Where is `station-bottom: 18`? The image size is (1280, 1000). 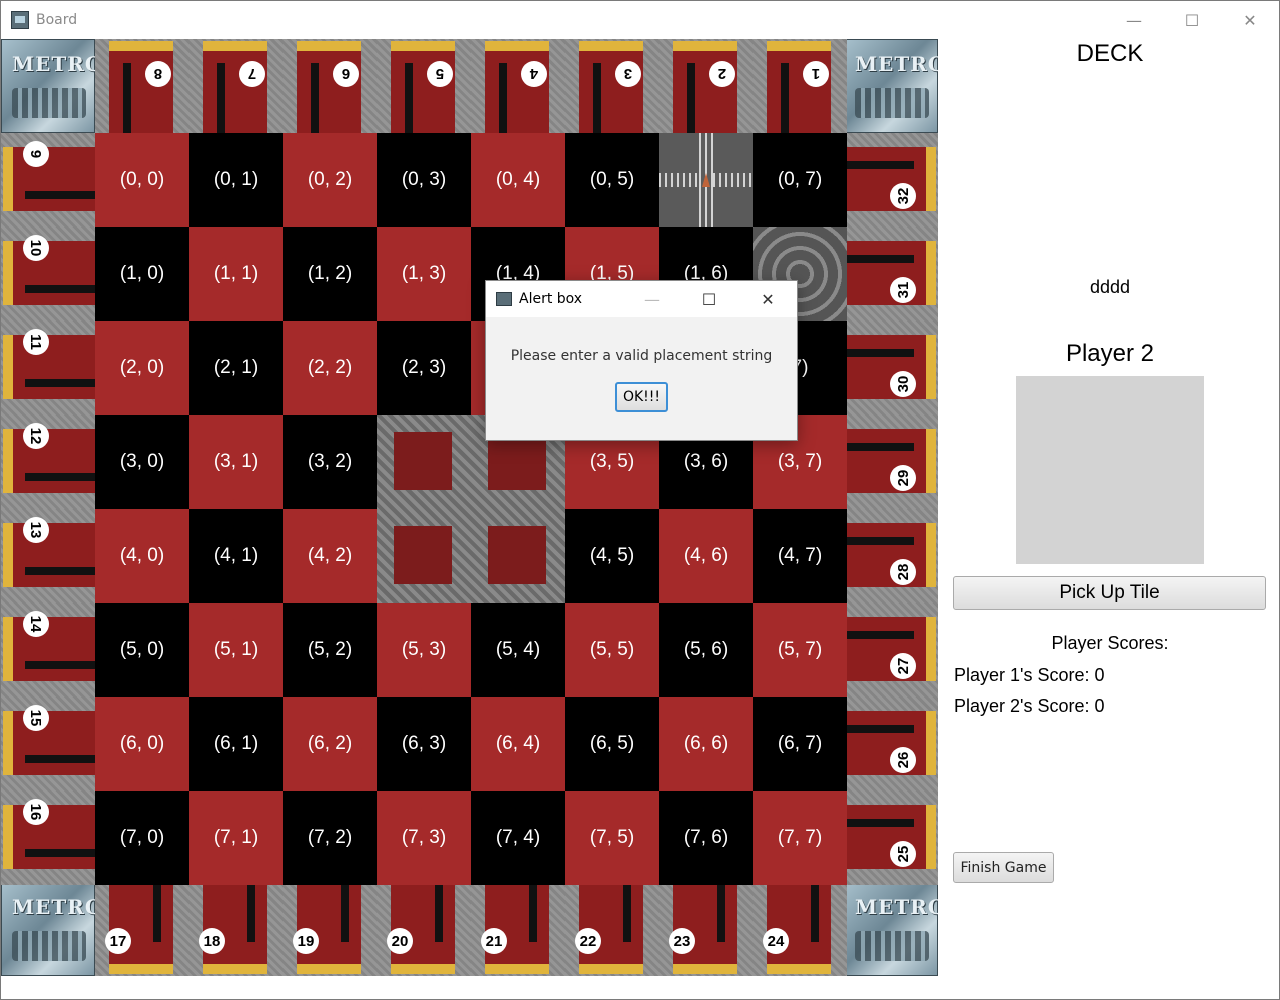
station-bottom: 18 is located at coordinates (236, 929).